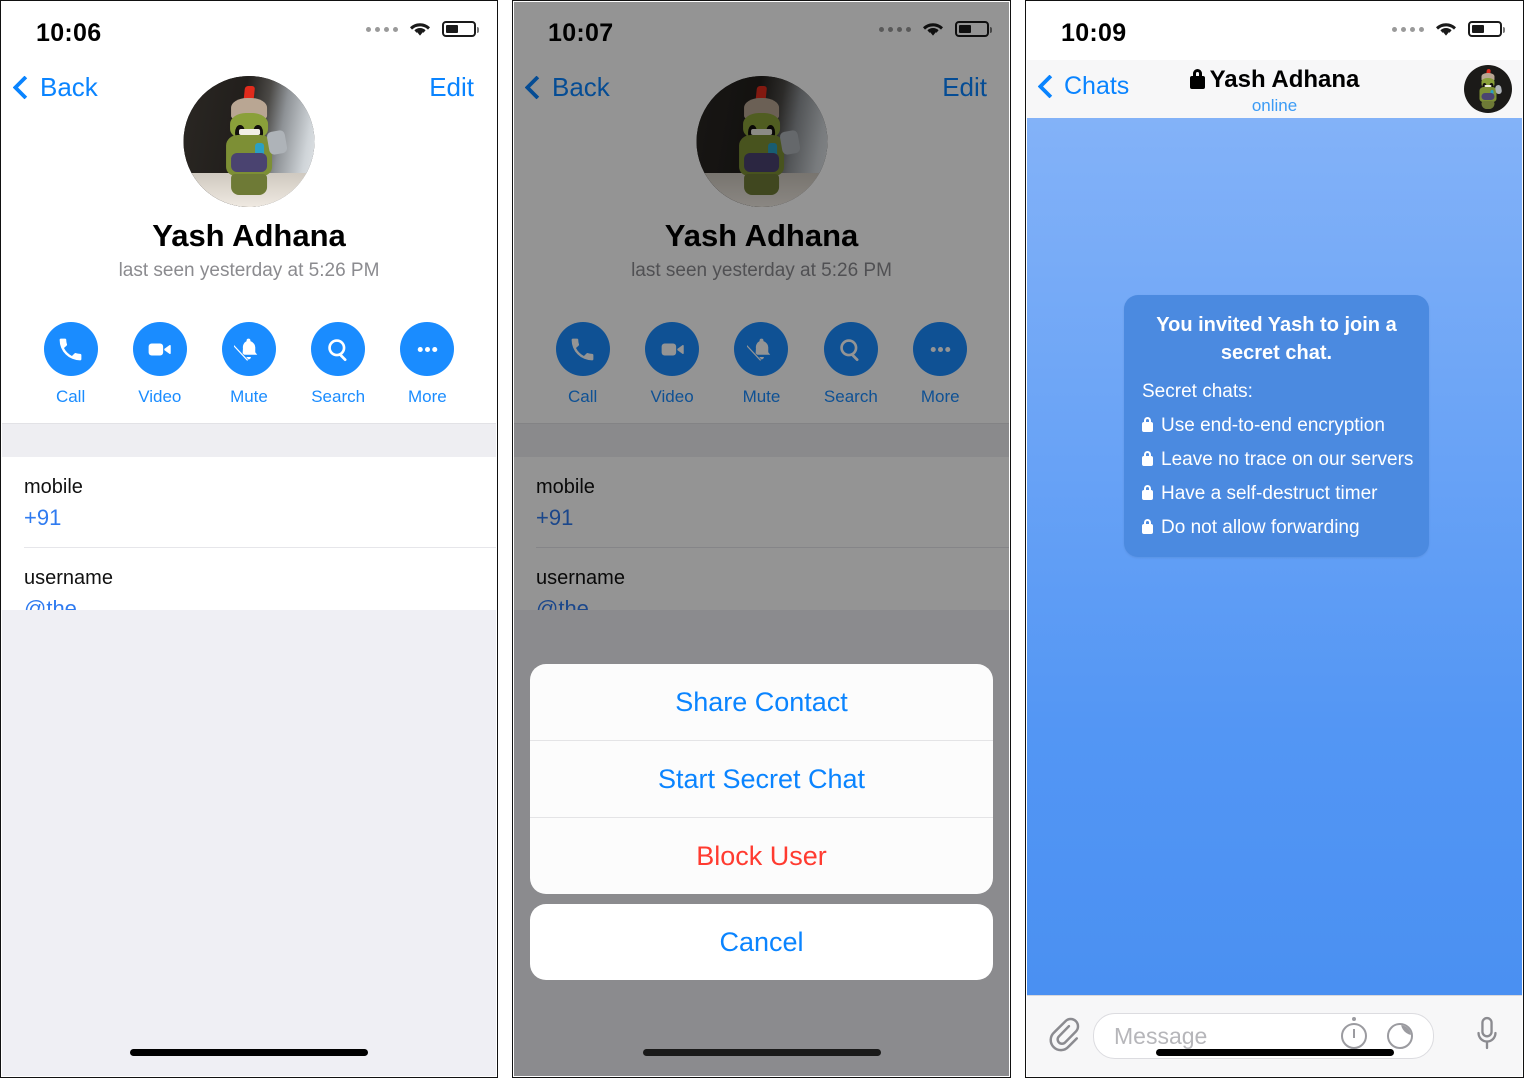  I want to click on status-bar-time: 10:06, so click(69, 33).